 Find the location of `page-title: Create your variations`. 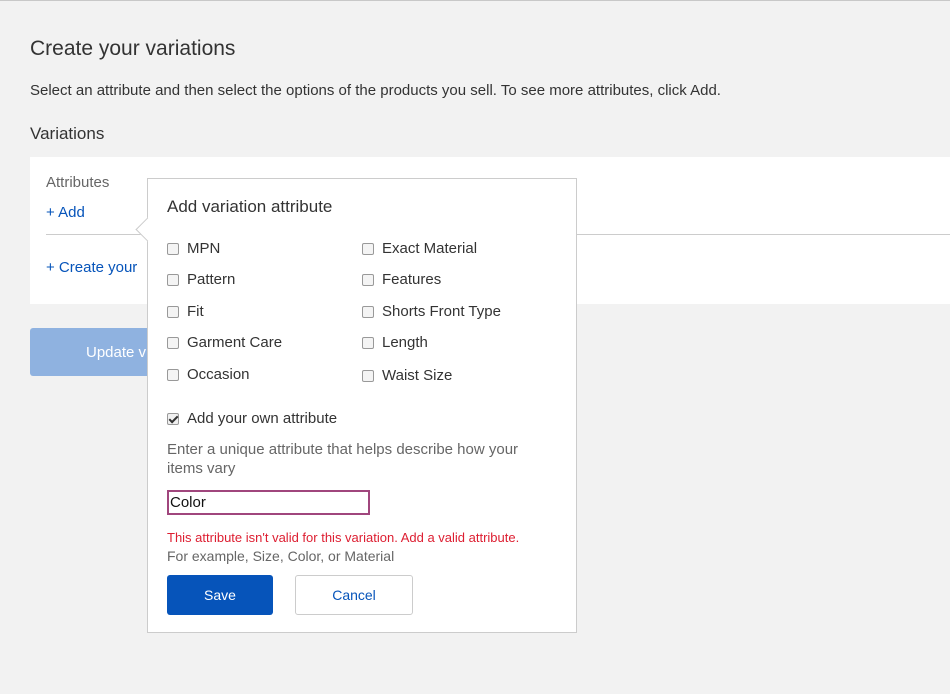

page-title: Create your variations is located at coordinates (133, 48).